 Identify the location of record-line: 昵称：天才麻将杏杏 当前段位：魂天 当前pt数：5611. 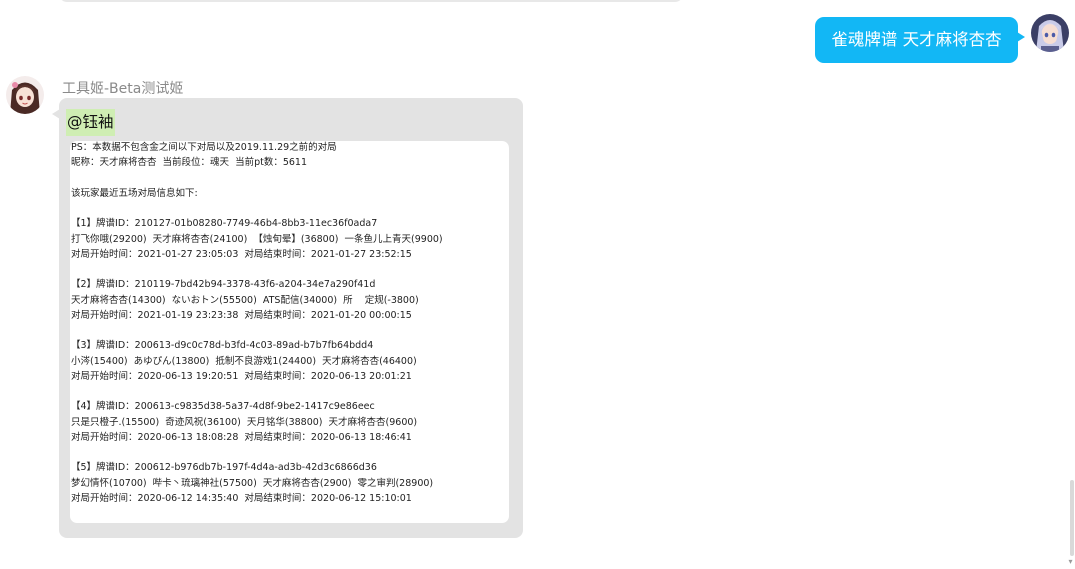
(189, 163).